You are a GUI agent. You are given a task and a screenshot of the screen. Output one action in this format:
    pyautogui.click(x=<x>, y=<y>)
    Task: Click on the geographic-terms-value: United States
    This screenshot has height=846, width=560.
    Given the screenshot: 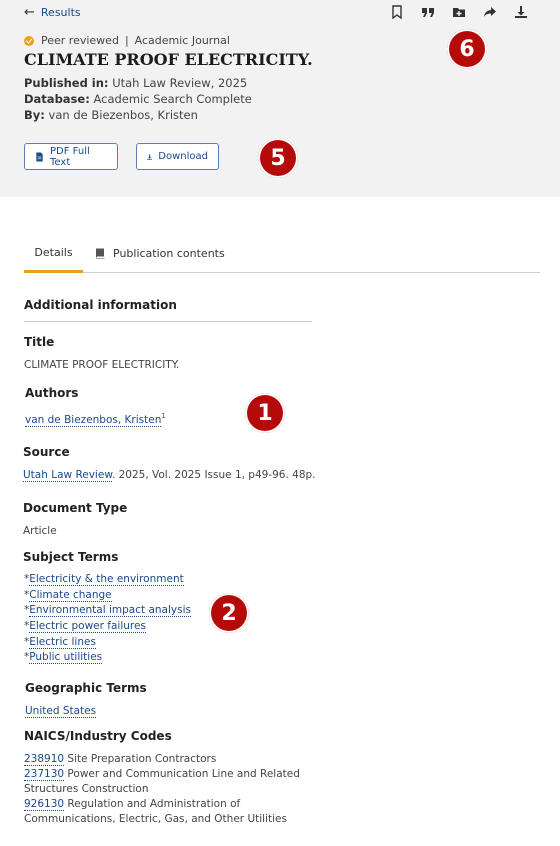 What is the action you would take?
    pyautogui.click(x=61, y=711)
    